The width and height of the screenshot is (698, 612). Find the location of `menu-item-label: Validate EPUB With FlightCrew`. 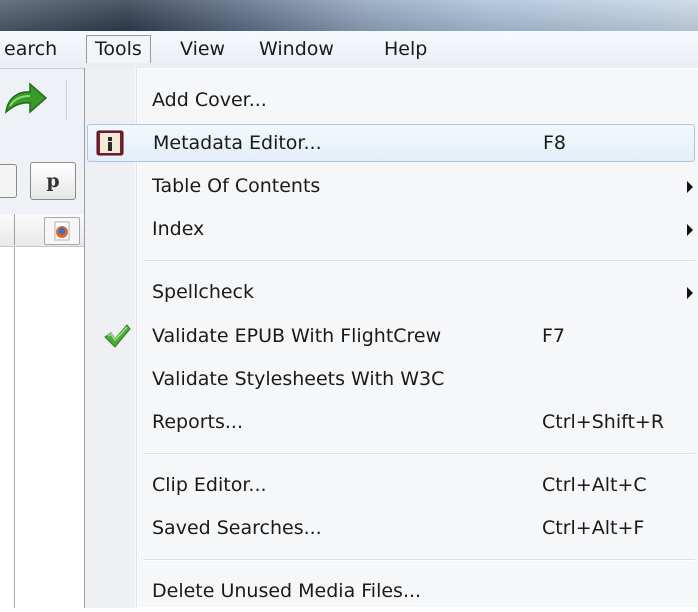

menu-item-label: Validate EPUB With FlightCrew is located at coordinates (297, 336).